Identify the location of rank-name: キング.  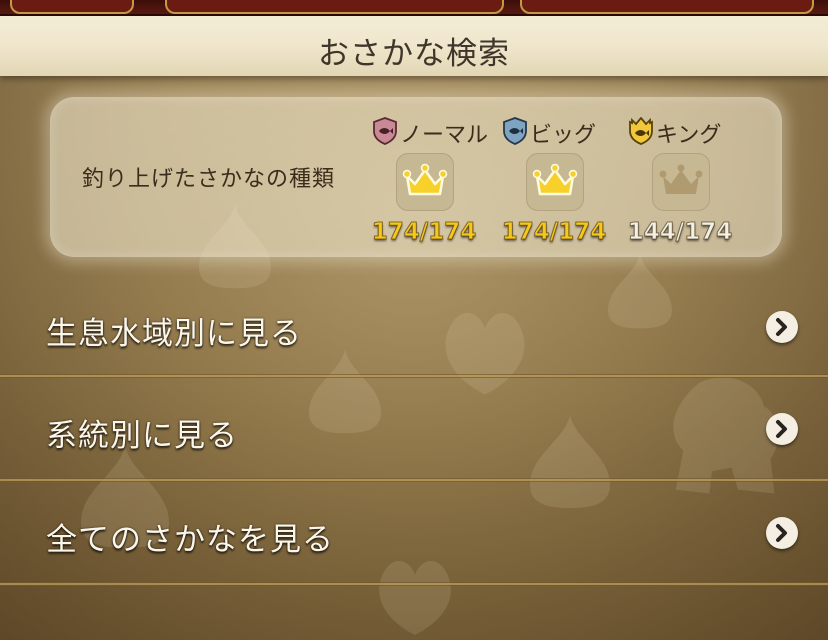
(689, 135).